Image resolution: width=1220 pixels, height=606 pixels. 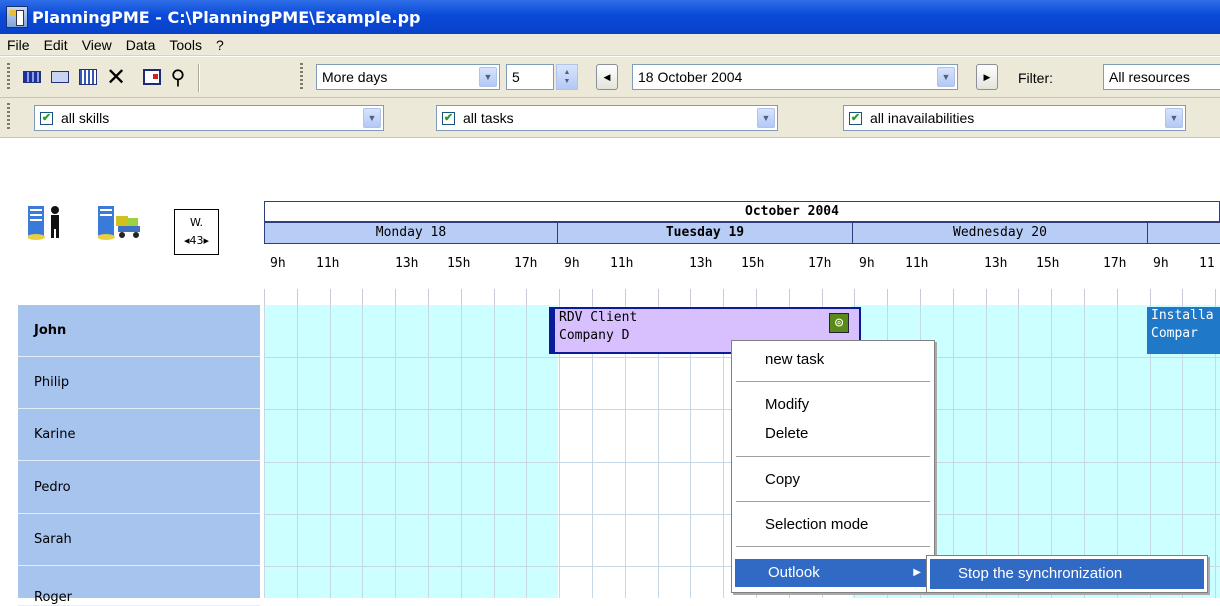 What do you see at coordinates (833, 360) in the screenshot?
I see `menu-item-new-task: new task` at bounding box center [833, 360].